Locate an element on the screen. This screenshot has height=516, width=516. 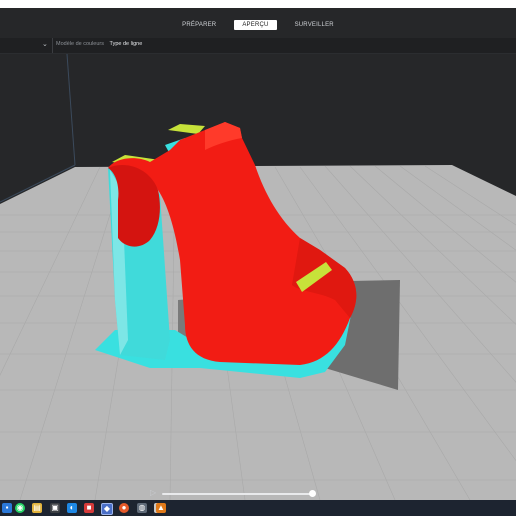
color-model-value: Type de ligne is located at coordinates (126, 44).